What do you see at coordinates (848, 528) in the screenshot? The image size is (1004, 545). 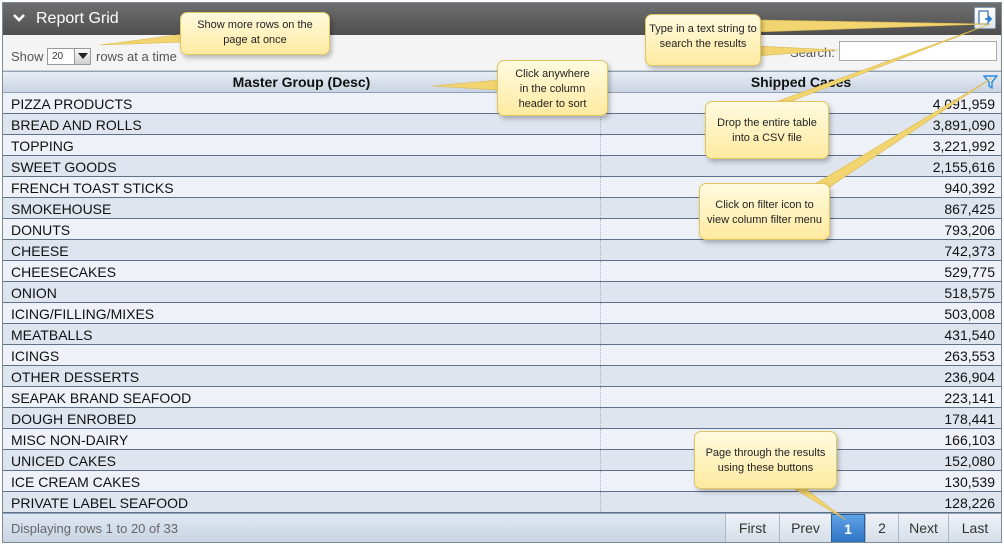 I see `page-1-button: 1` at bounding box center [848, 528].